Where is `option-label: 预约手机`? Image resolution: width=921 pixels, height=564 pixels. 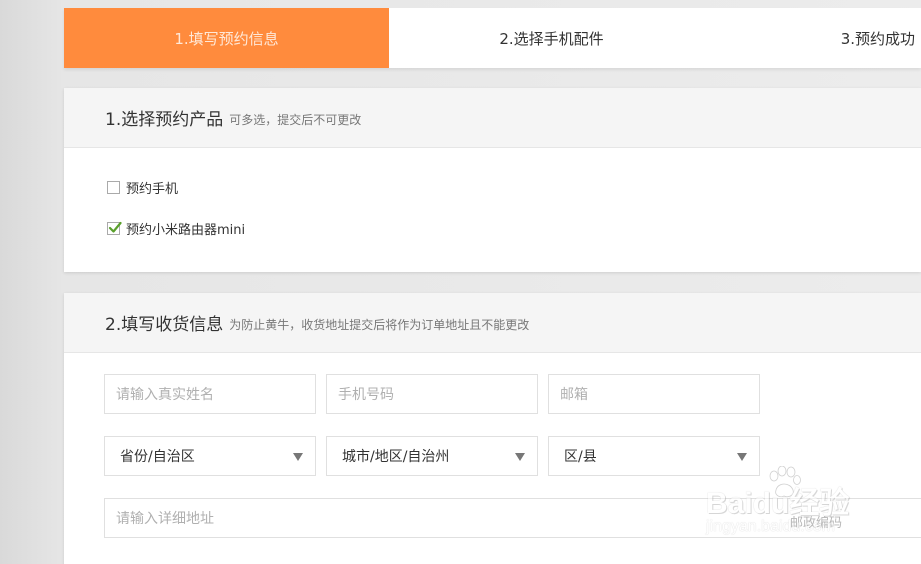 option-label: 预约手机 is located at coordinates (152, 189).